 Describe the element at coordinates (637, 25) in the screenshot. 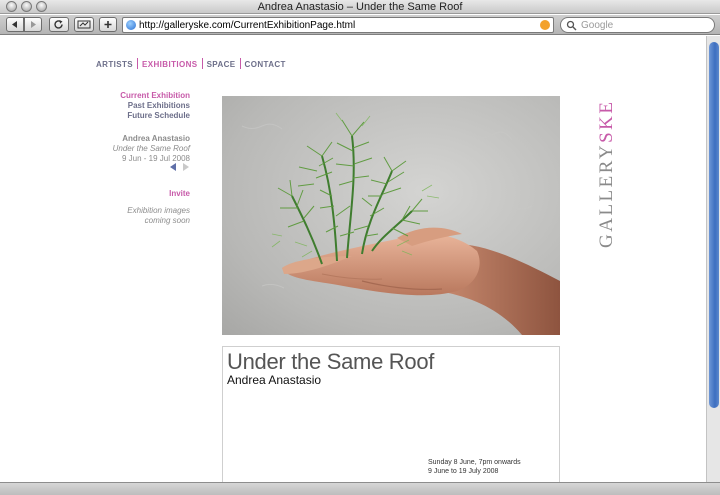

I see `search-field: Google` at that location.